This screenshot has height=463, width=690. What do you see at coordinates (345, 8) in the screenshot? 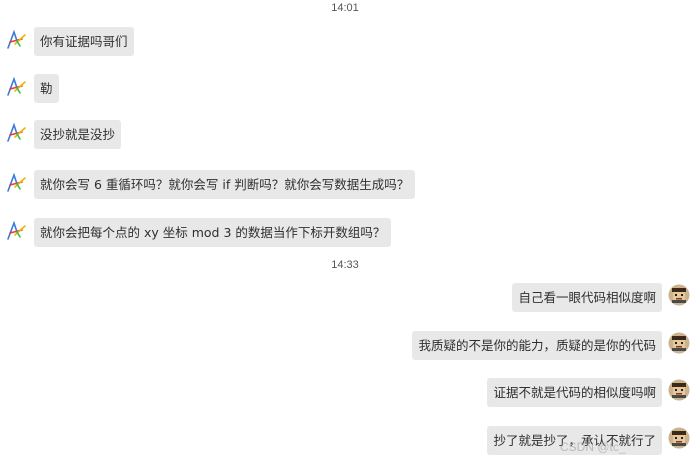
I see `timestamp: 14:01` at bounding box center [345, 8].